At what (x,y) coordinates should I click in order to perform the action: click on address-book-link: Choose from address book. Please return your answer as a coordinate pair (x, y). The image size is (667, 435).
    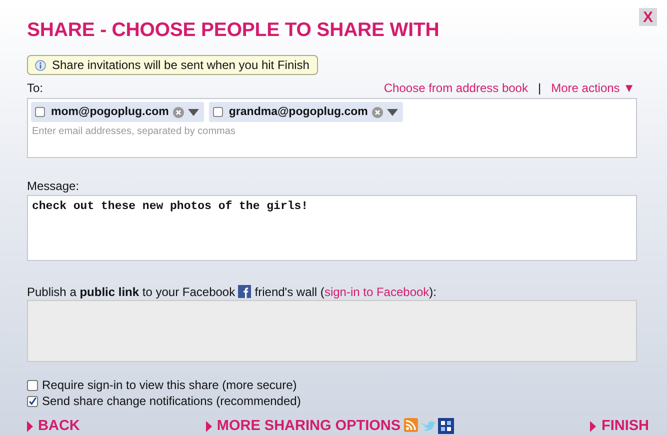
    Looking at the image, I should click on (456, 88).